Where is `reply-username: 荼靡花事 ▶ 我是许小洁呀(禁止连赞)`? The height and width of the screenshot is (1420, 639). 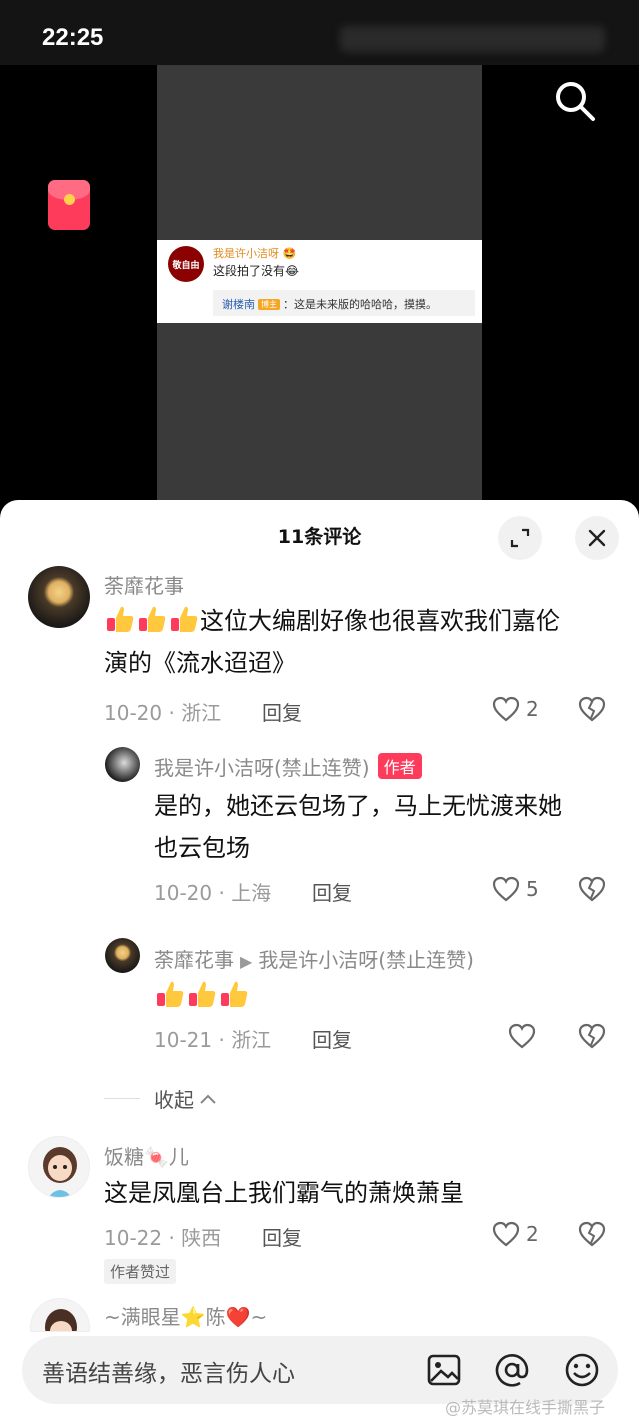 reply-username: 荼靡花事 ▶ 我是许小洁呀(禁止连赞) is located at coordinates (314, 958).